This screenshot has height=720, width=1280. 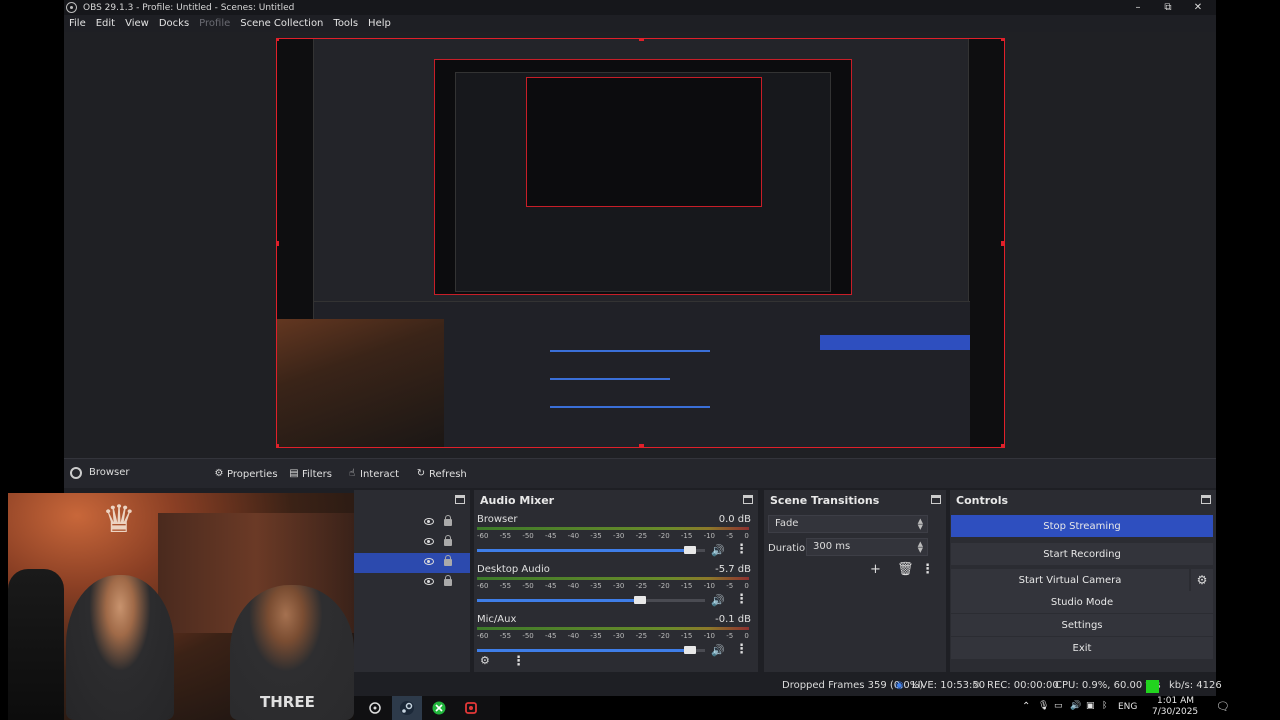 What do you see at coordinates (246, 474) in the screenshot?
I see `properties-button: ⚙ Properties` at bounding box center [246, 474].